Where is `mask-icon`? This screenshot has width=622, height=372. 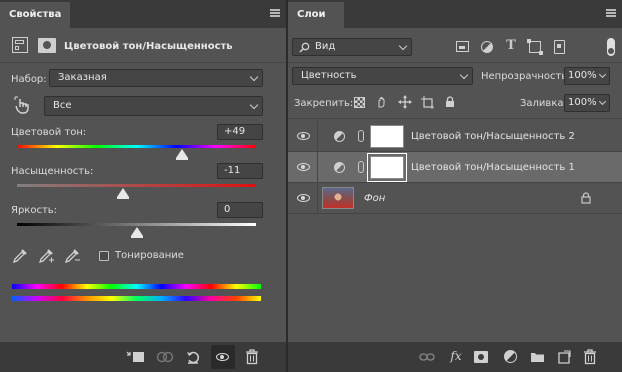 mask-icon is located at coordinates (481, 357).